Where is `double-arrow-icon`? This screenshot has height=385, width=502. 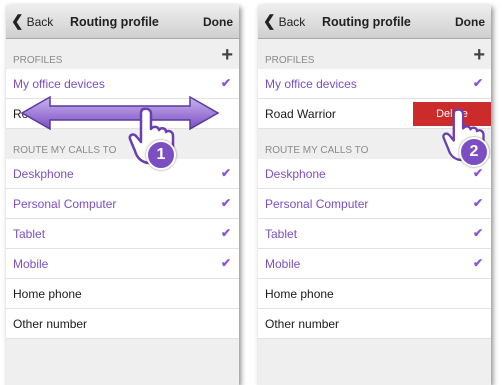
double-arrow-icon is located at coordinates (120, 113).